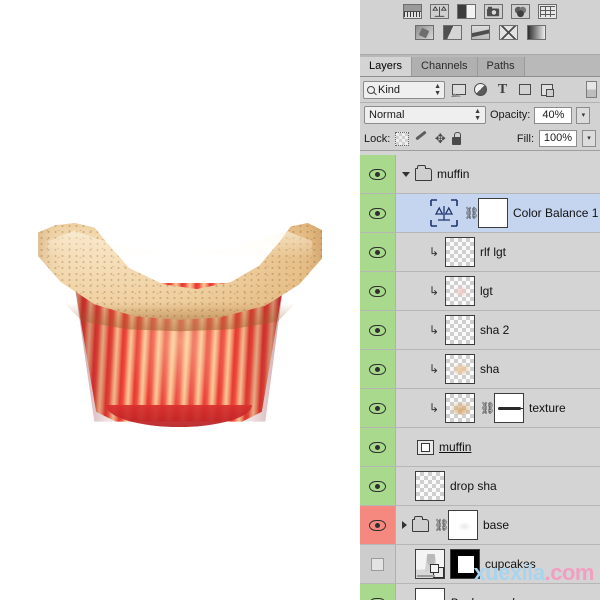 This screenshot has height=600, width=600. What do you see at coordinates (501, 66) in the screenshot?
I see `tab-paths: Paths` at bounding box center [501, 66].